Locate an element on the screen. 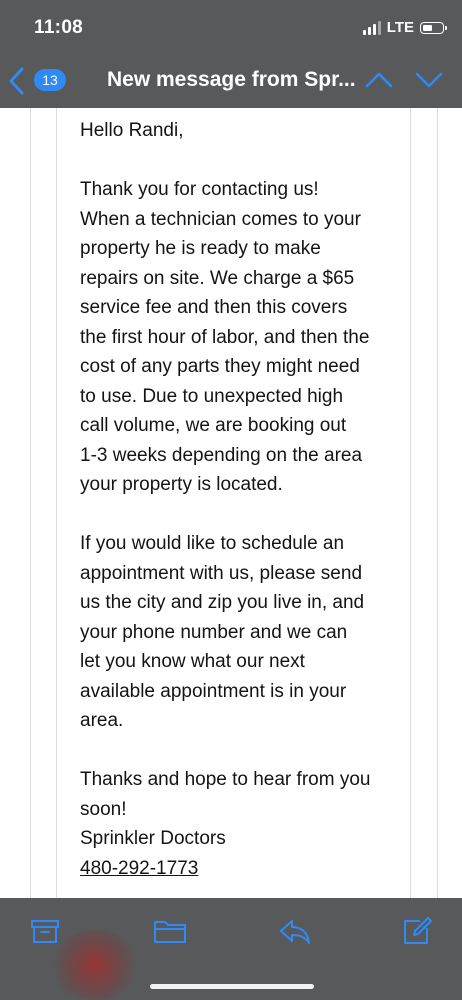 This screenshot has width=462, height=1000. body-line: available appointment is in your is located at coordinates (213, 691).